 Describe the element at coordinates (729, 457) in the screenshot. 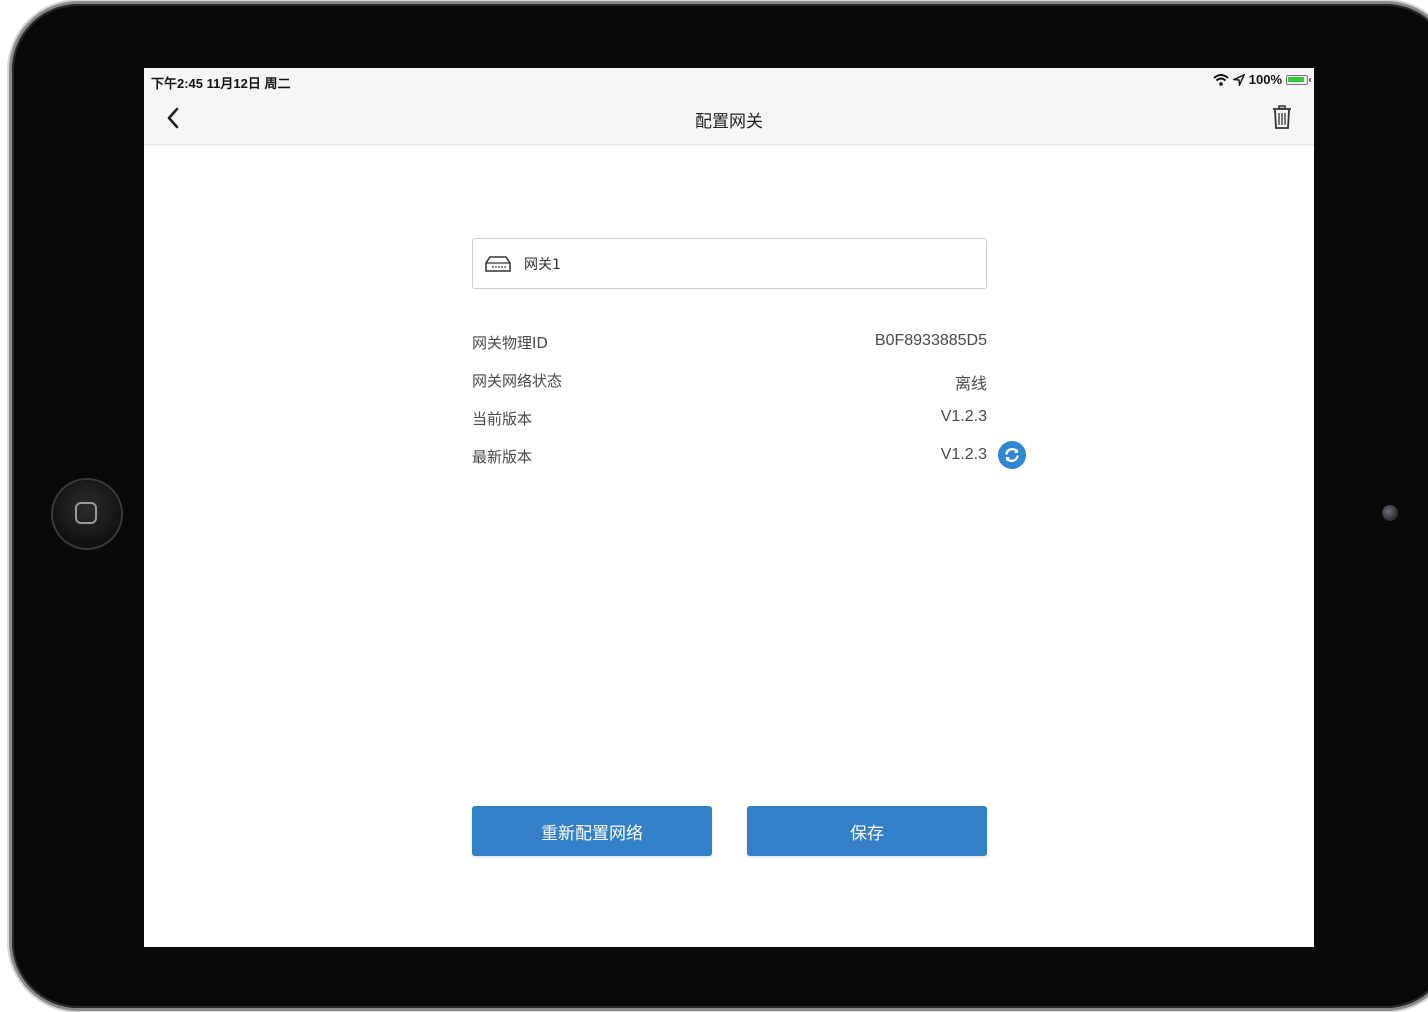

I see `latest-version-row: 最新版本 V1.2.3` at that location.